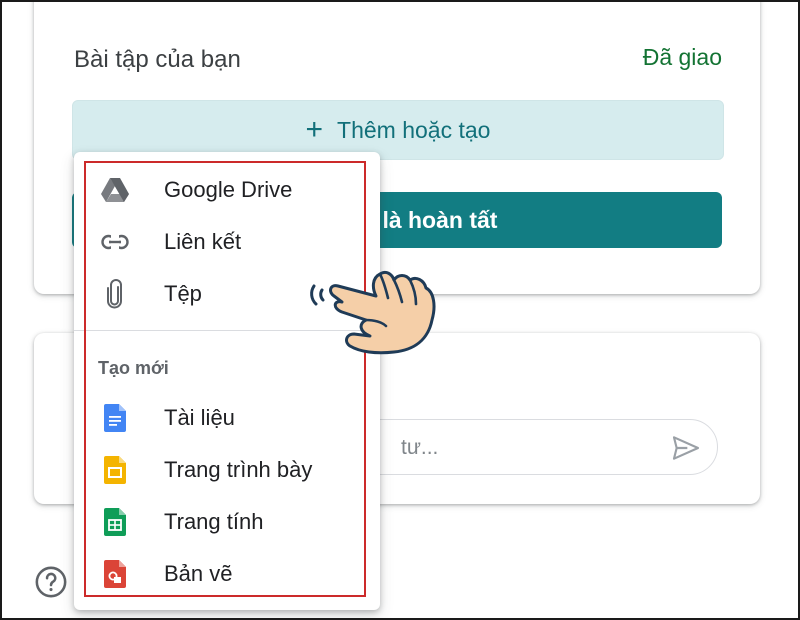  Describe the element at coordinates (373, 312) in the screenshot. I see `pointing-hand-icon` at that location.